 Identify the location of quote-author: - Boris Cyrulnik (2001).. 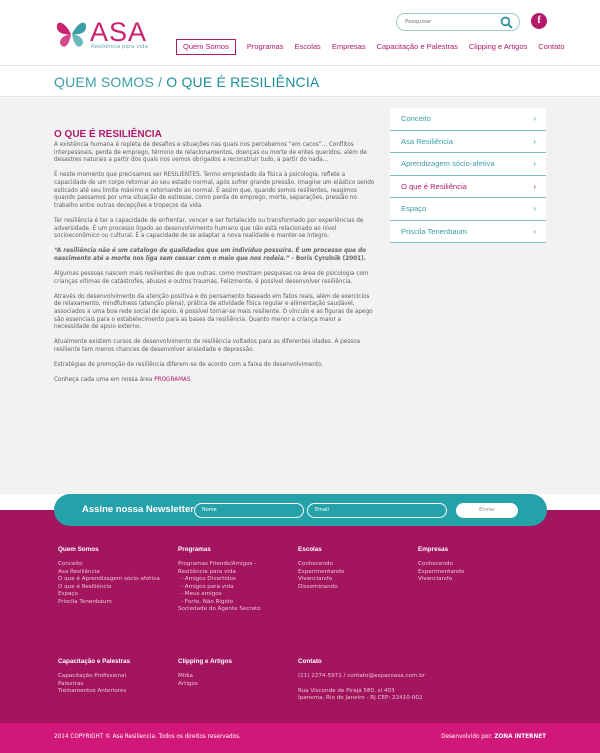
(328, 258).